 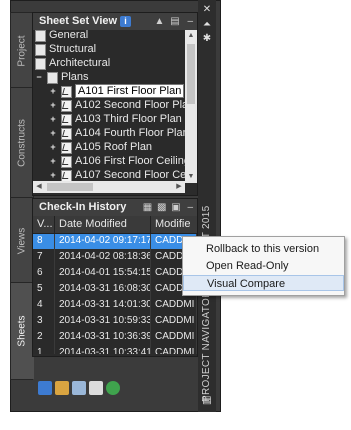 I want to click on sheet-tree-item-label: Architectural, so click(x=80, y=63).